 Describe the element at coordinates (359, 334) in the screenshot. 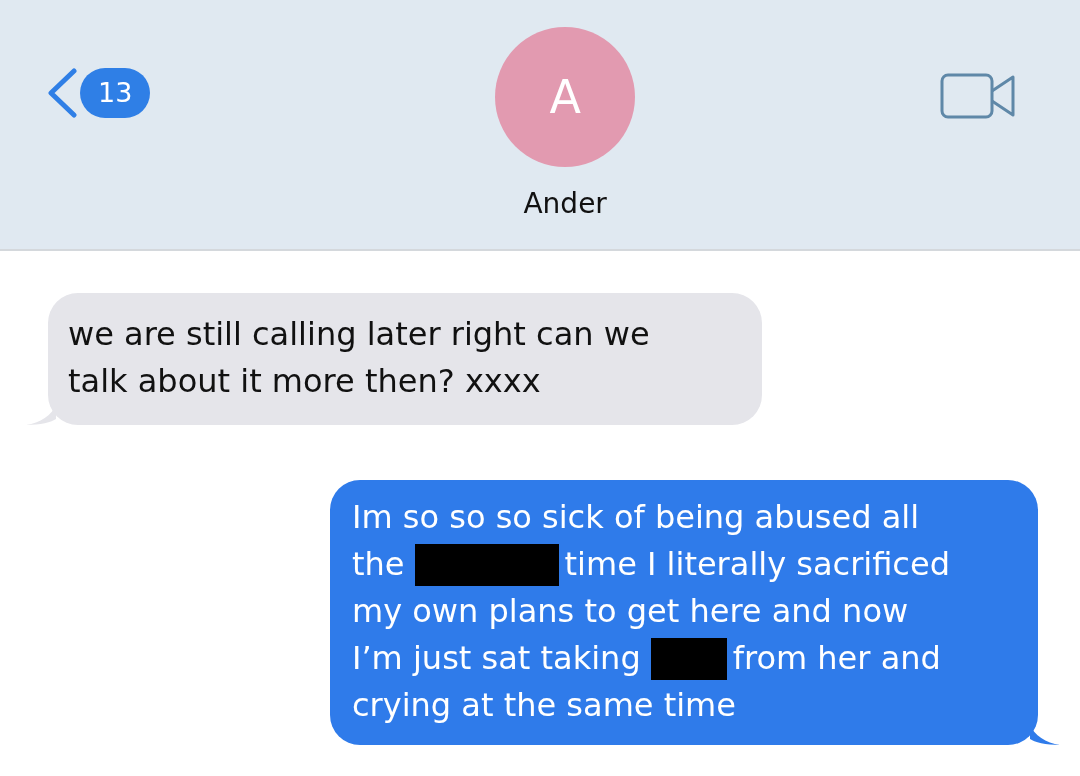

I see `message-text: we are still calling later right can we` at that location.